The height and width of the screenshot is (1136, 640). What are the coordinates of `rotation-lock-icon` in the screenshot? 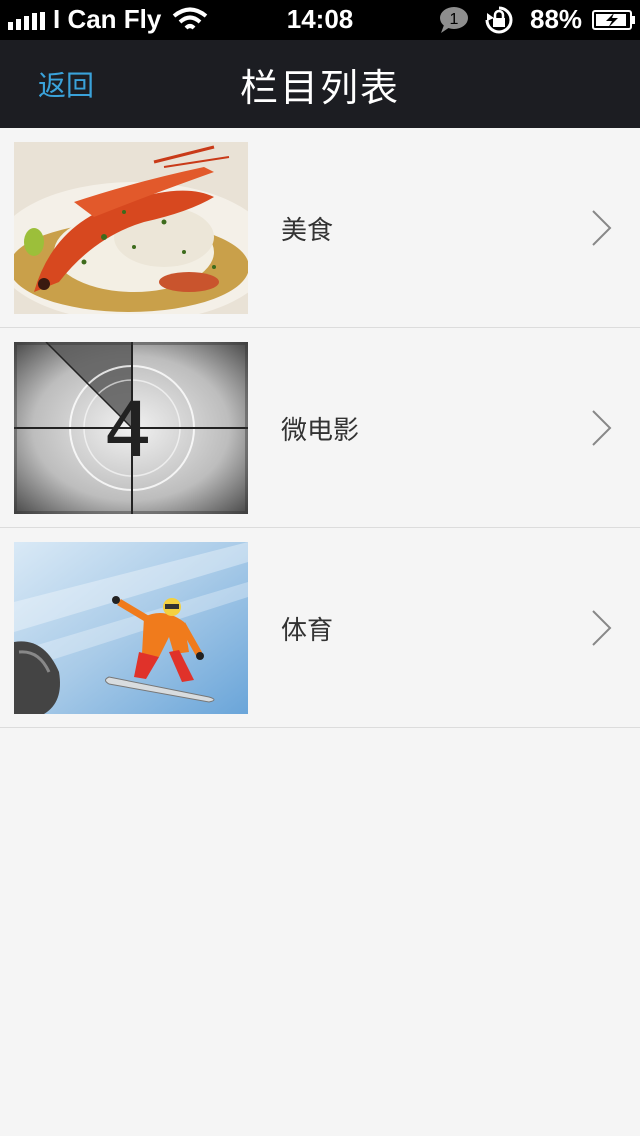 It's located at (499, 20).